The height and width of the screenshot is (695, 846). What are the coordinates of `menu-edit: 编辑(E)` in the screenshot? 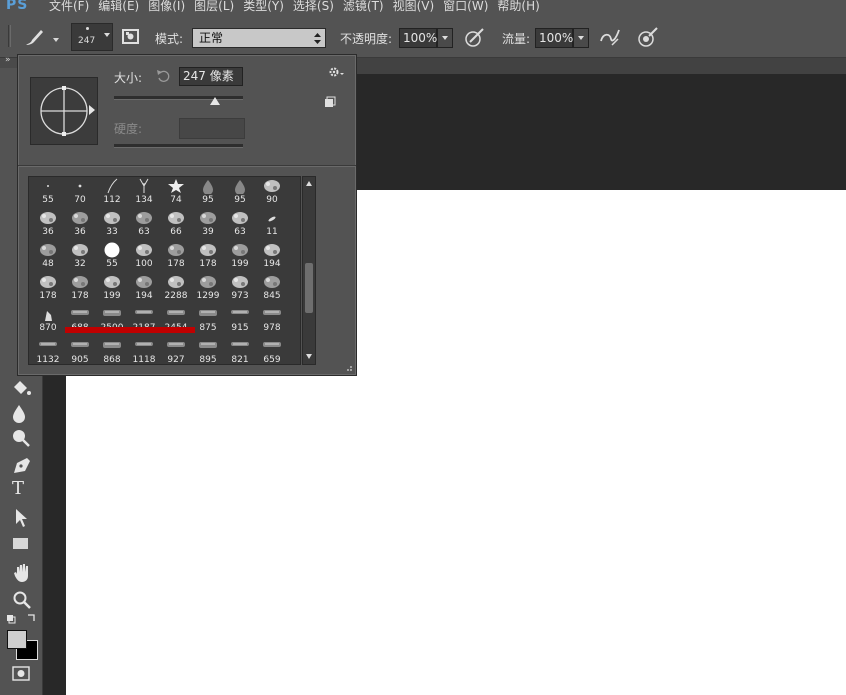 It's located at (118, 7).